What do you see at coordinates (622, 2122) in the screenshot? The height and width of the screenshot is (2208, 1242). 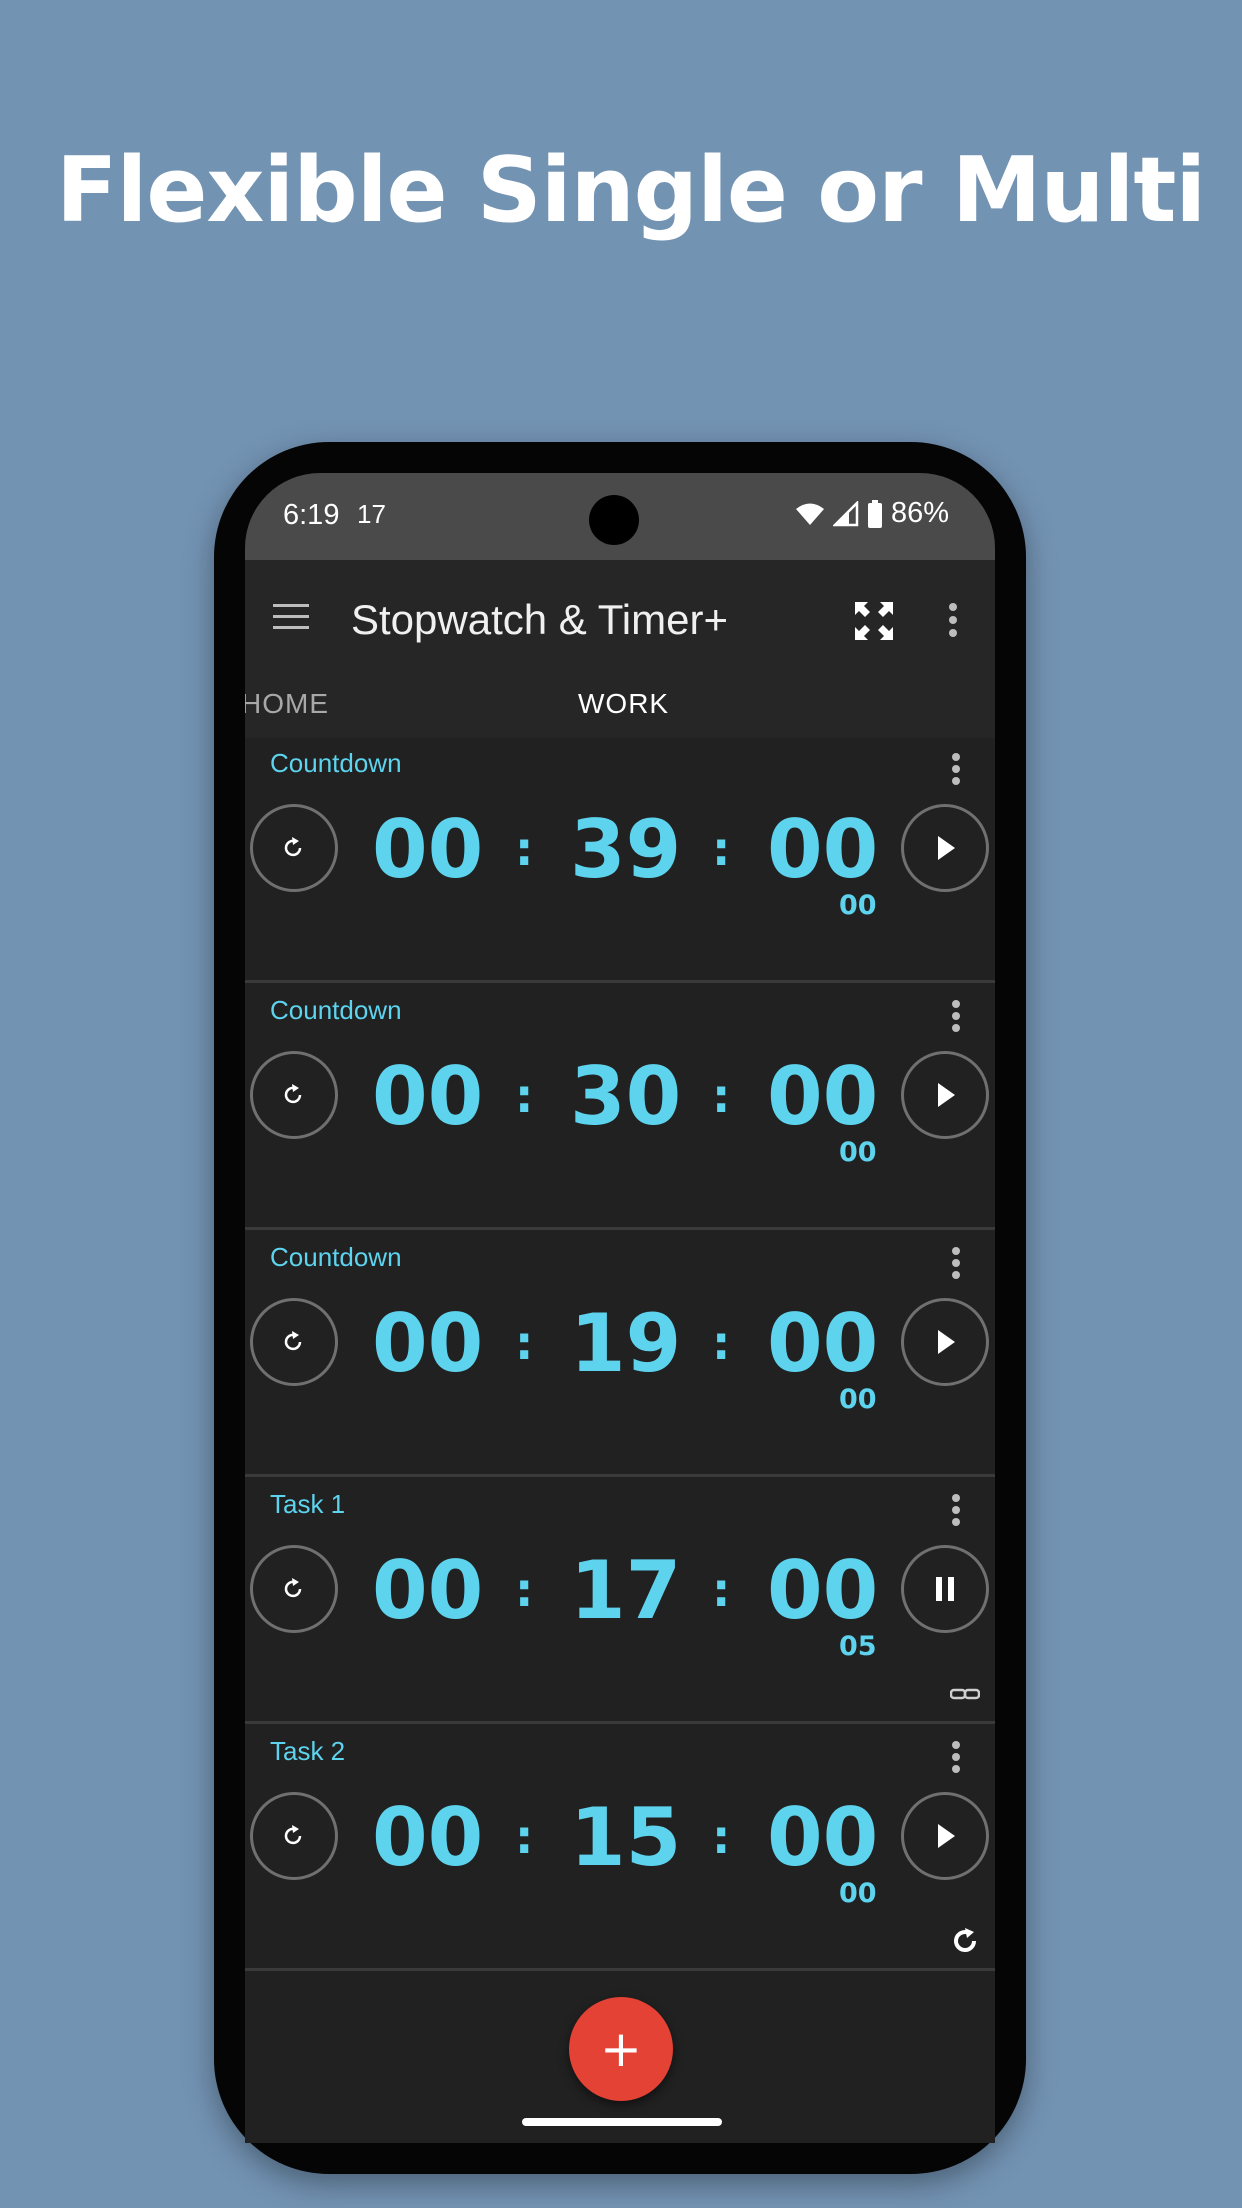 I see `home-indicator` at bounding box center [622, 2122].